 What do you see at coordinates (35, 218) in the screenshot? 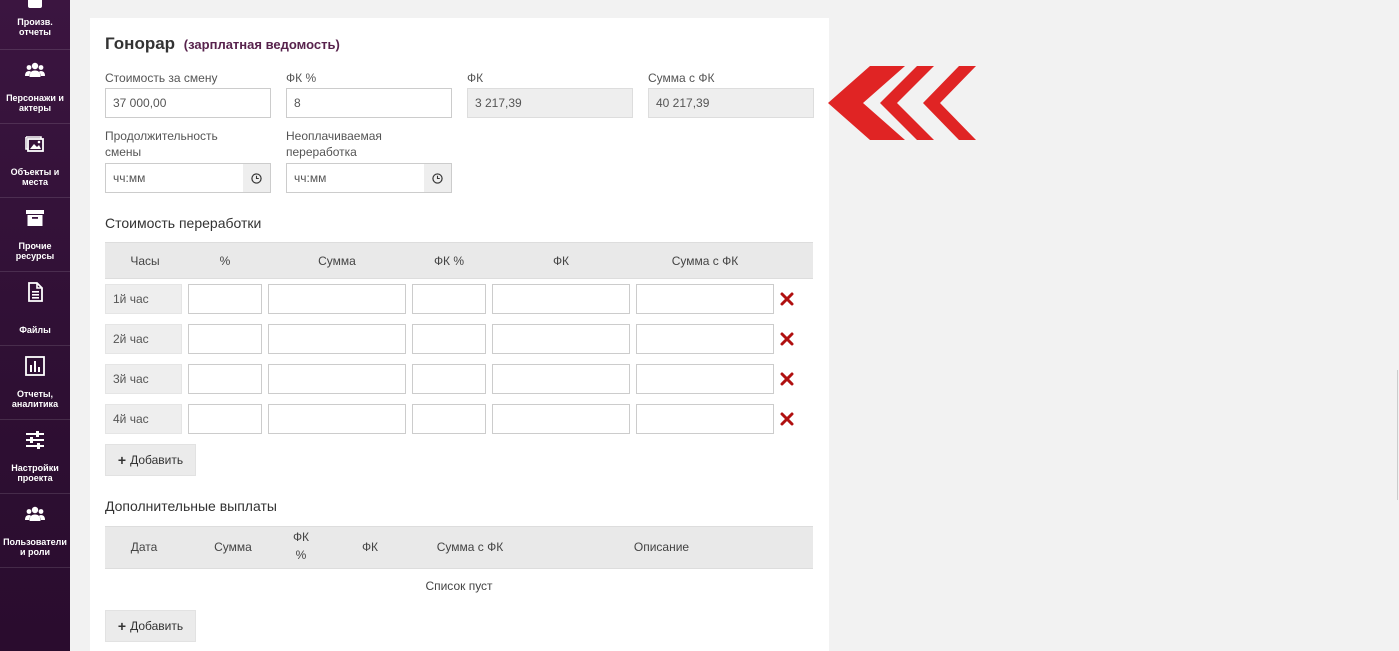
I see `archive-icon` at bounding box center [35, 218].